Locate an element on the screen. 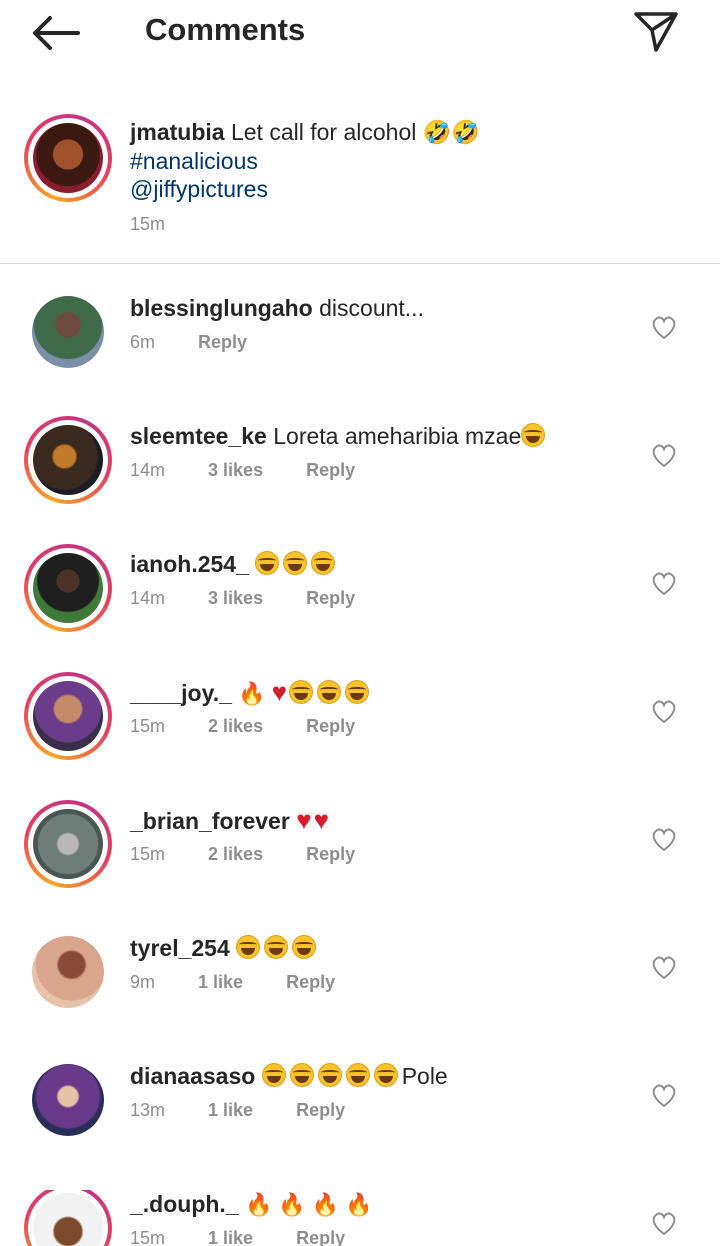 The image size is (720, 1246). comment-username: blessinglungaho is located at coordinates (221, 308).